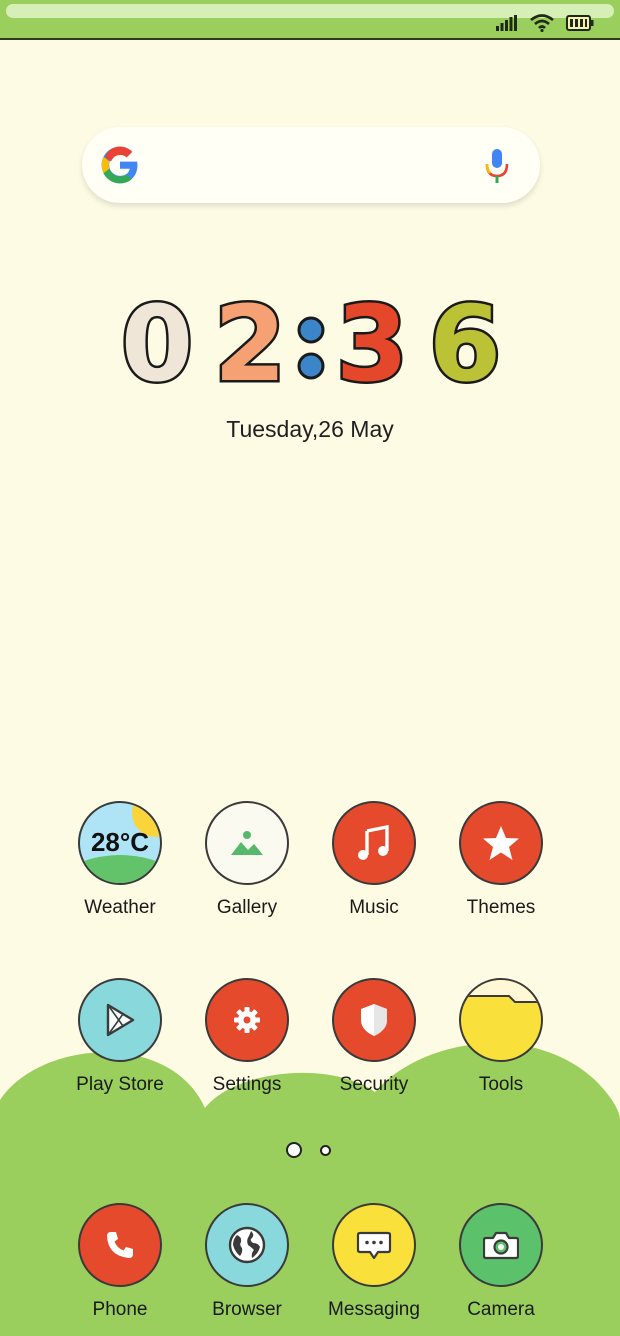 The width and height of the screenshot is (620, 1336). Describe the element at coordinates (501, 1020) in the screenshot. I see `folder-icon` at that location.